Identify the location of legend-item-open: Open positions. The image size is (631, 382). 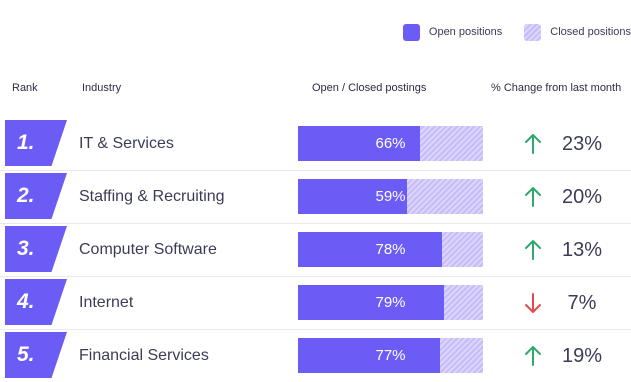
(452, 32).